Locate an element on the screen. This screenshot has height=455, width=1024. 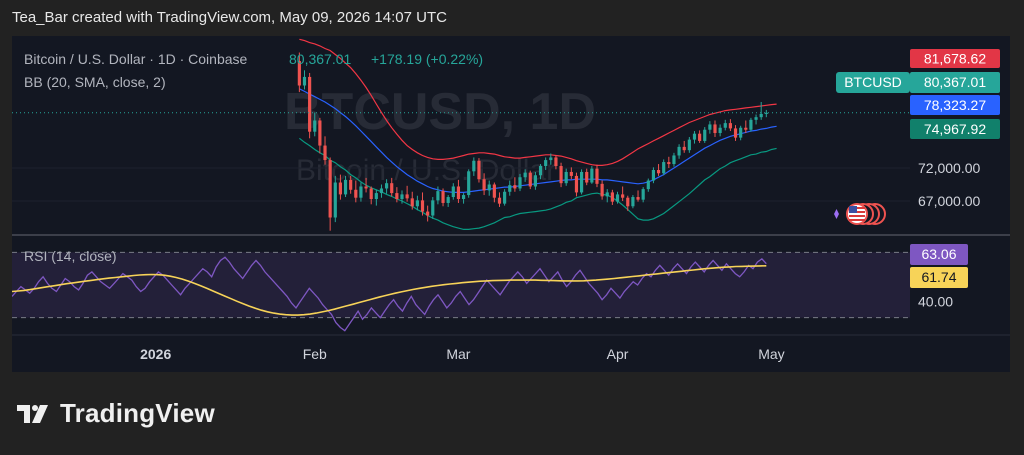
economic-event-marker is located at coordinates (860, 214).